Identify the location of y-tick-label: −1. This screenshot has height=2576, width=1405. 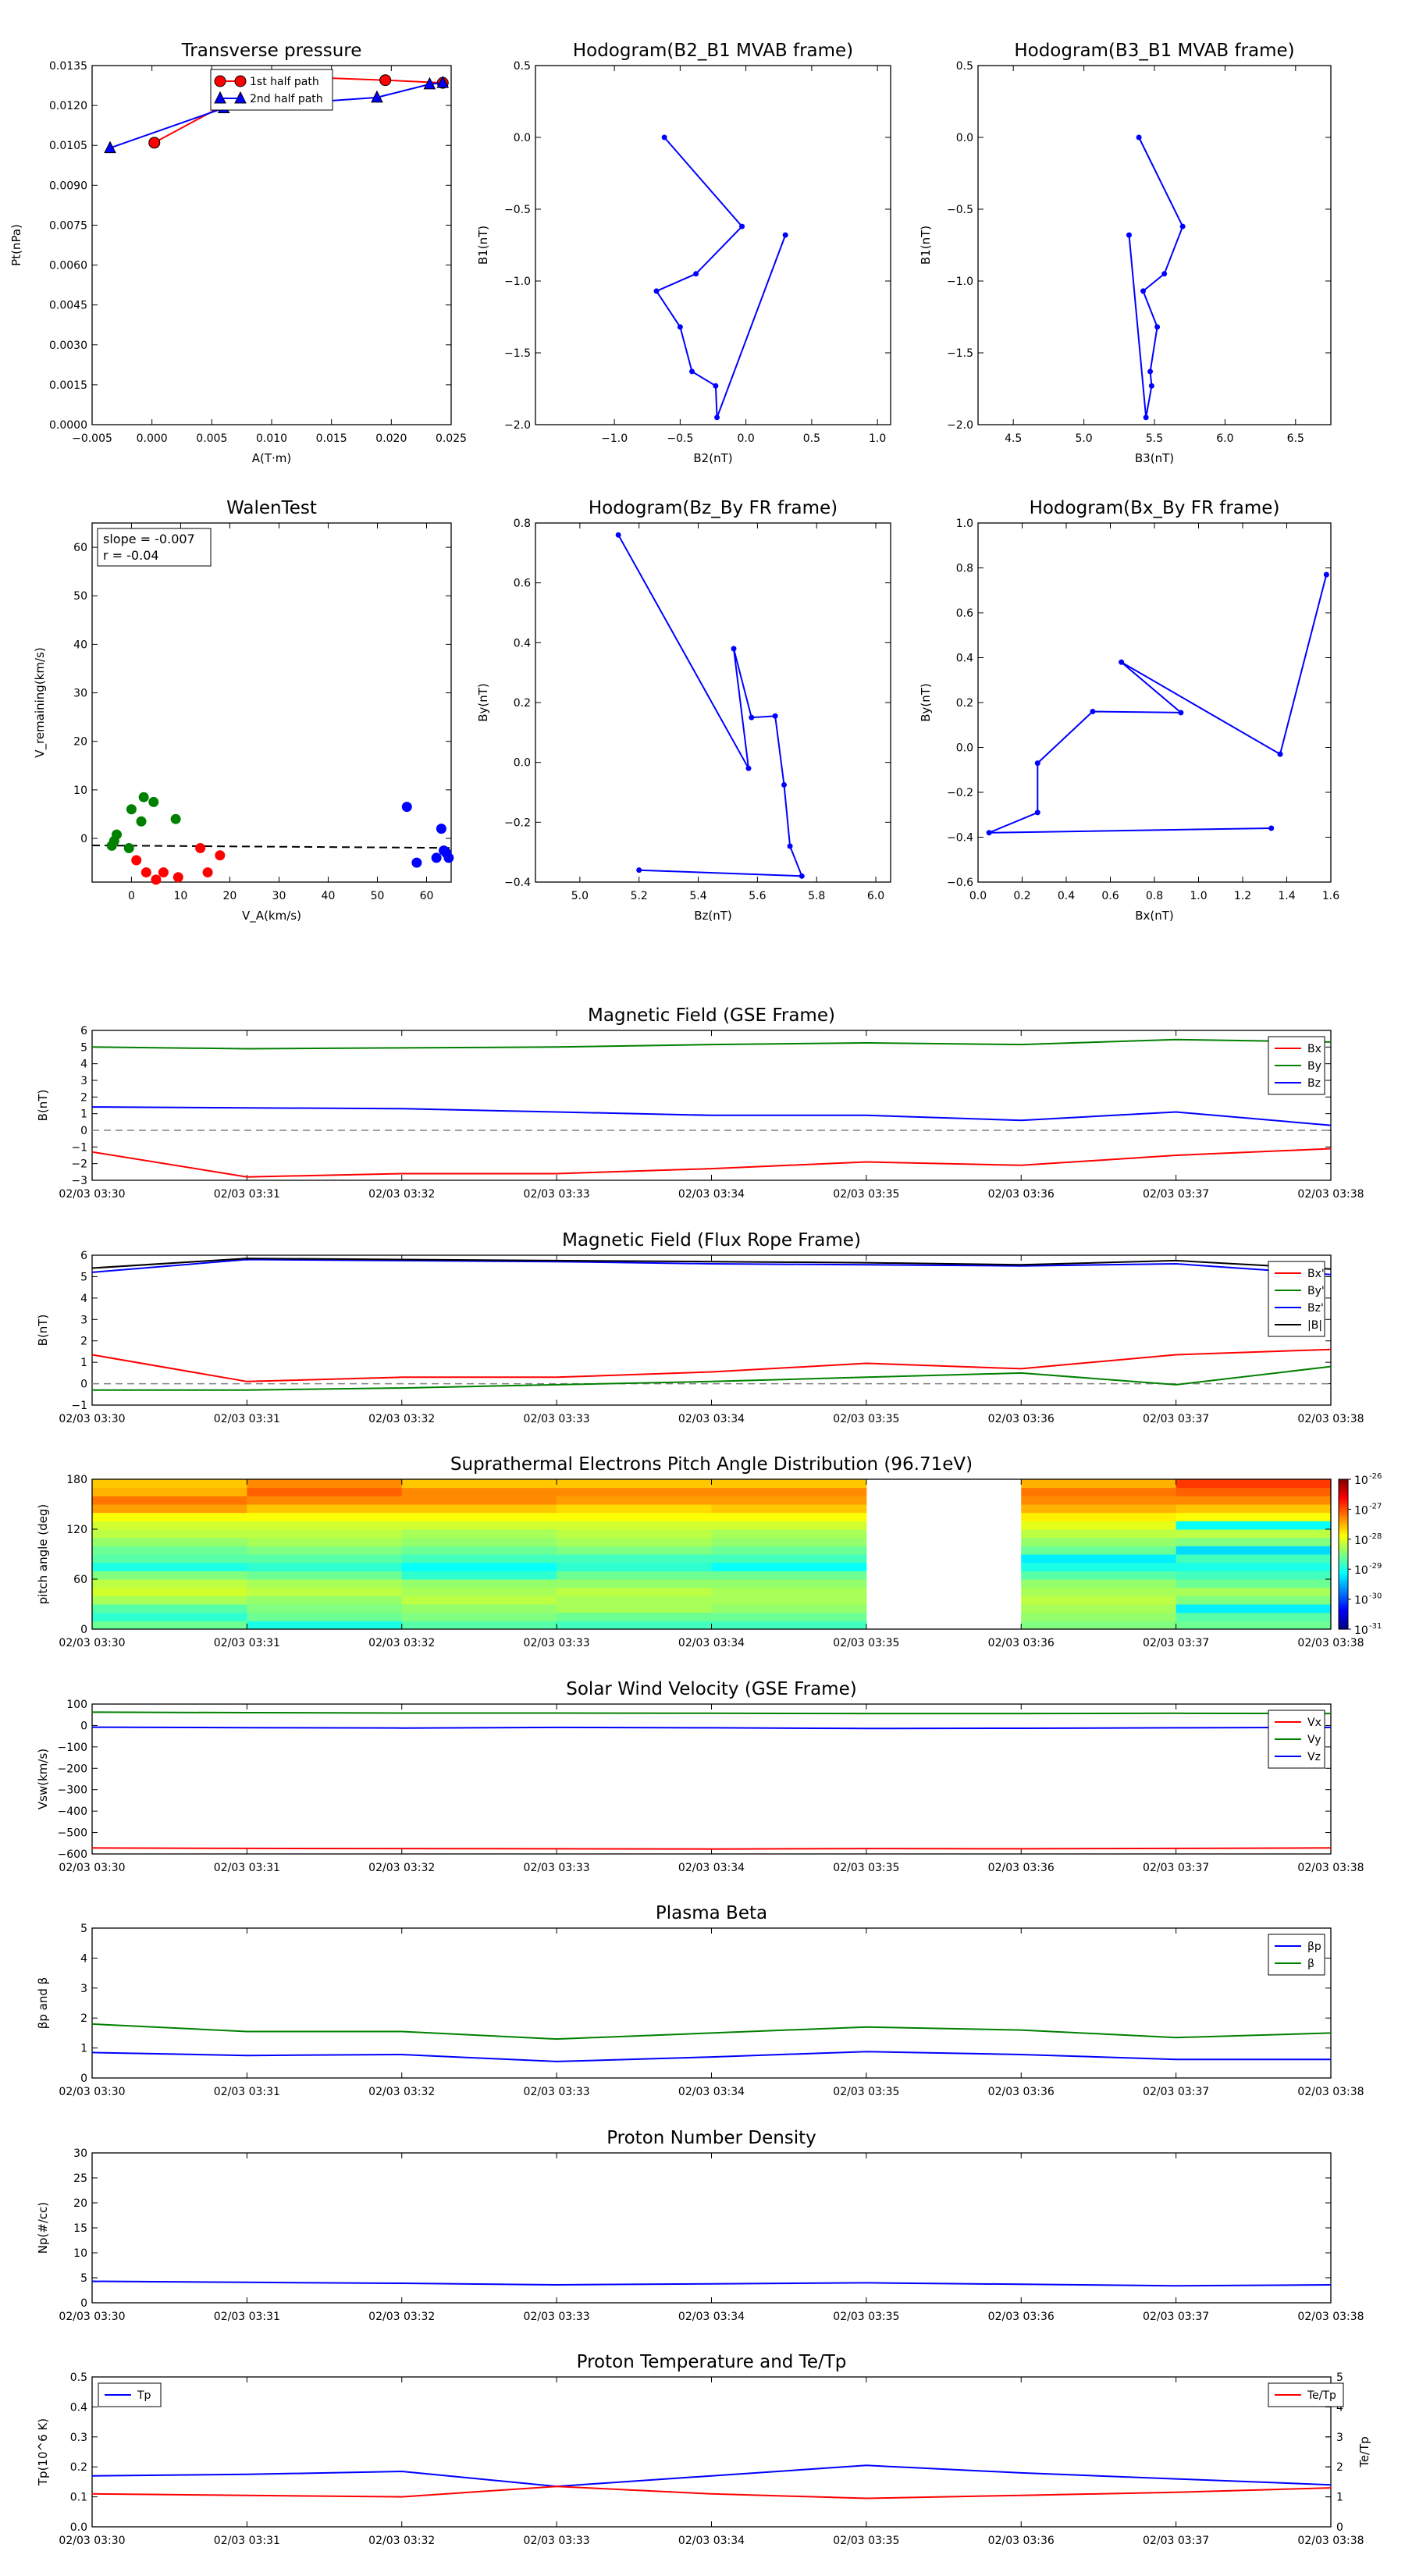
(79, 1406).